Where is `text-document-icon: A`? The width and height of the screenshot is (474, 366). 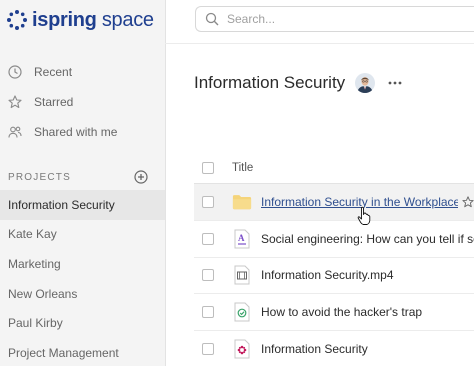
text-document-icon: A is located at coordinates (242, 239).